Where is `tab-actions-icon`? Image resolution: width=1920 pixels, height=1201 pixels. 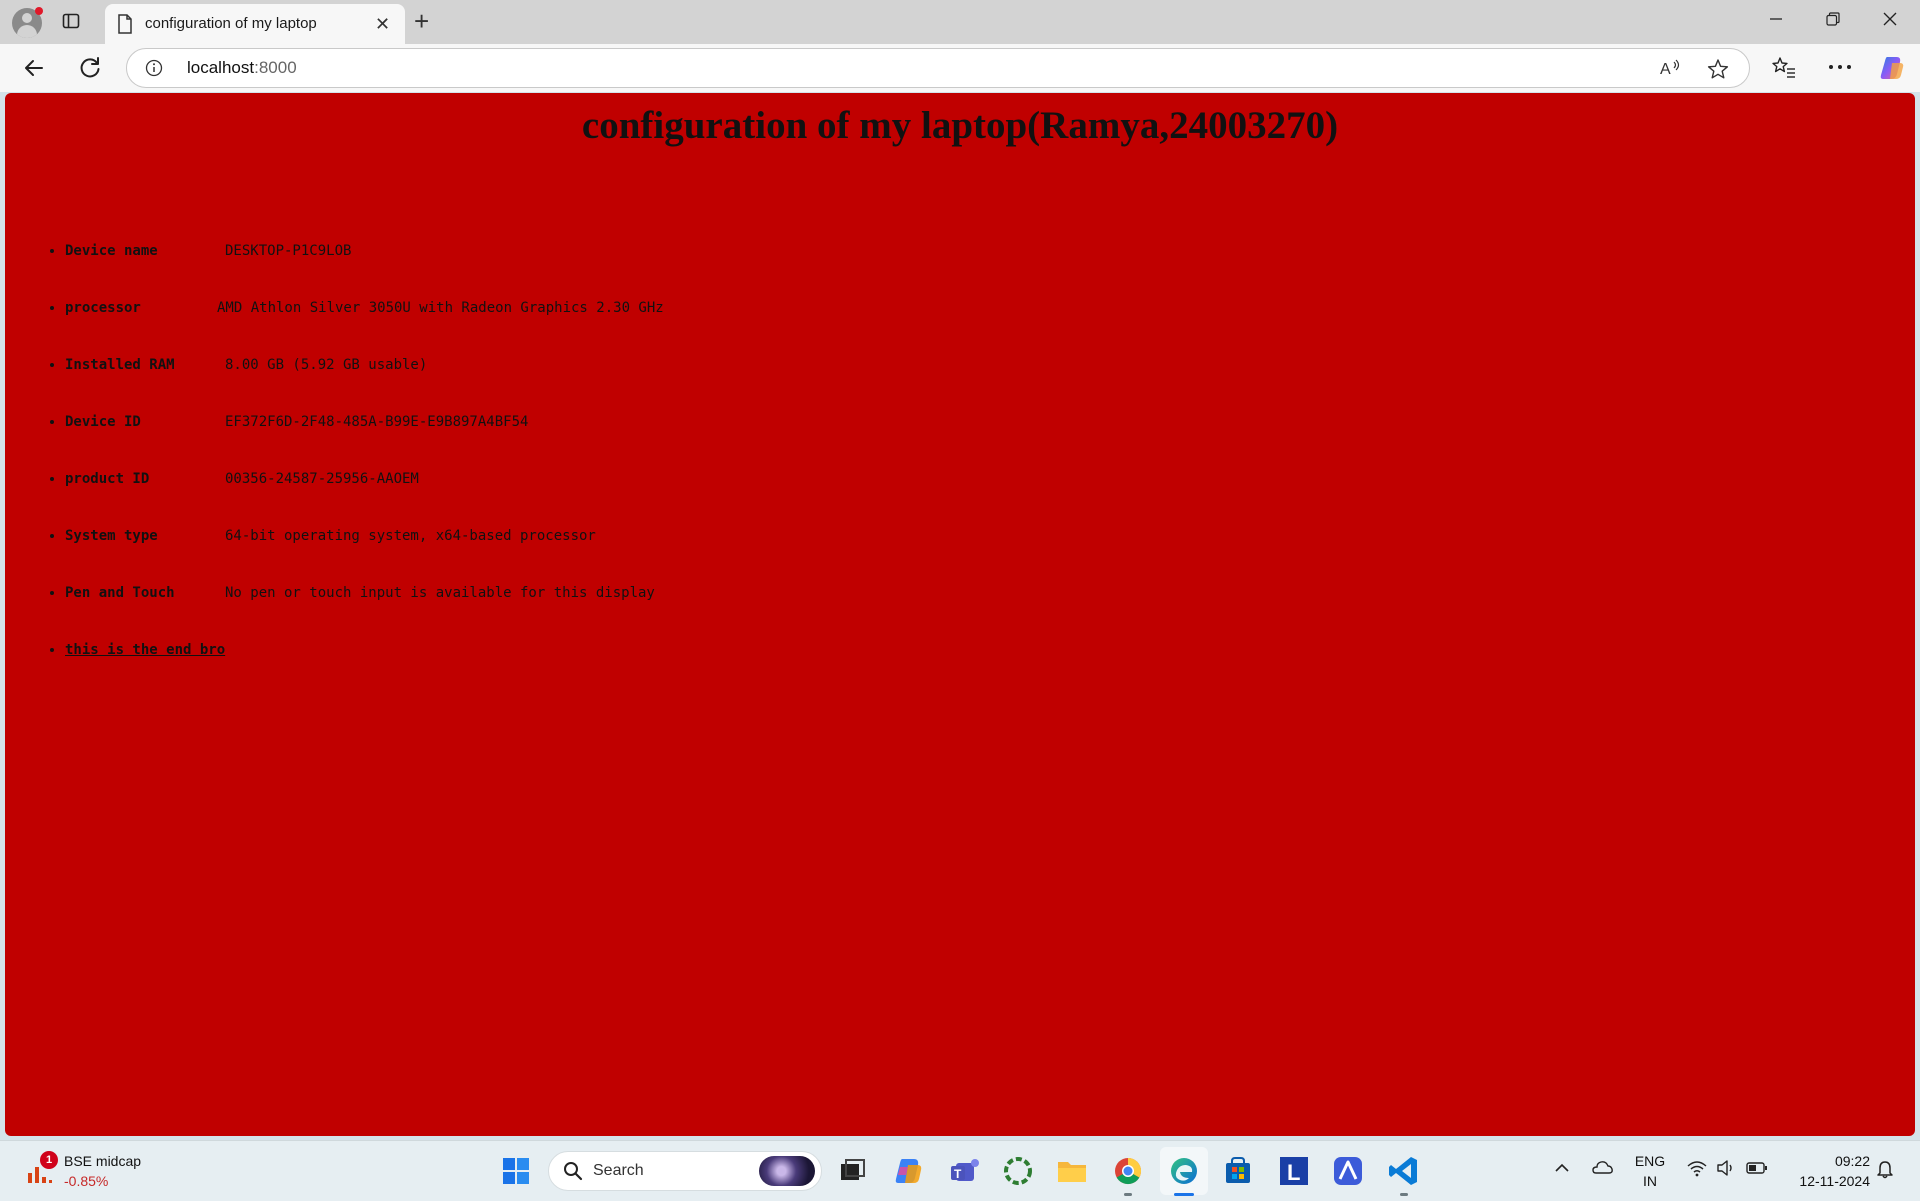 tab-actions-icon is located at coordinates (71, 21).